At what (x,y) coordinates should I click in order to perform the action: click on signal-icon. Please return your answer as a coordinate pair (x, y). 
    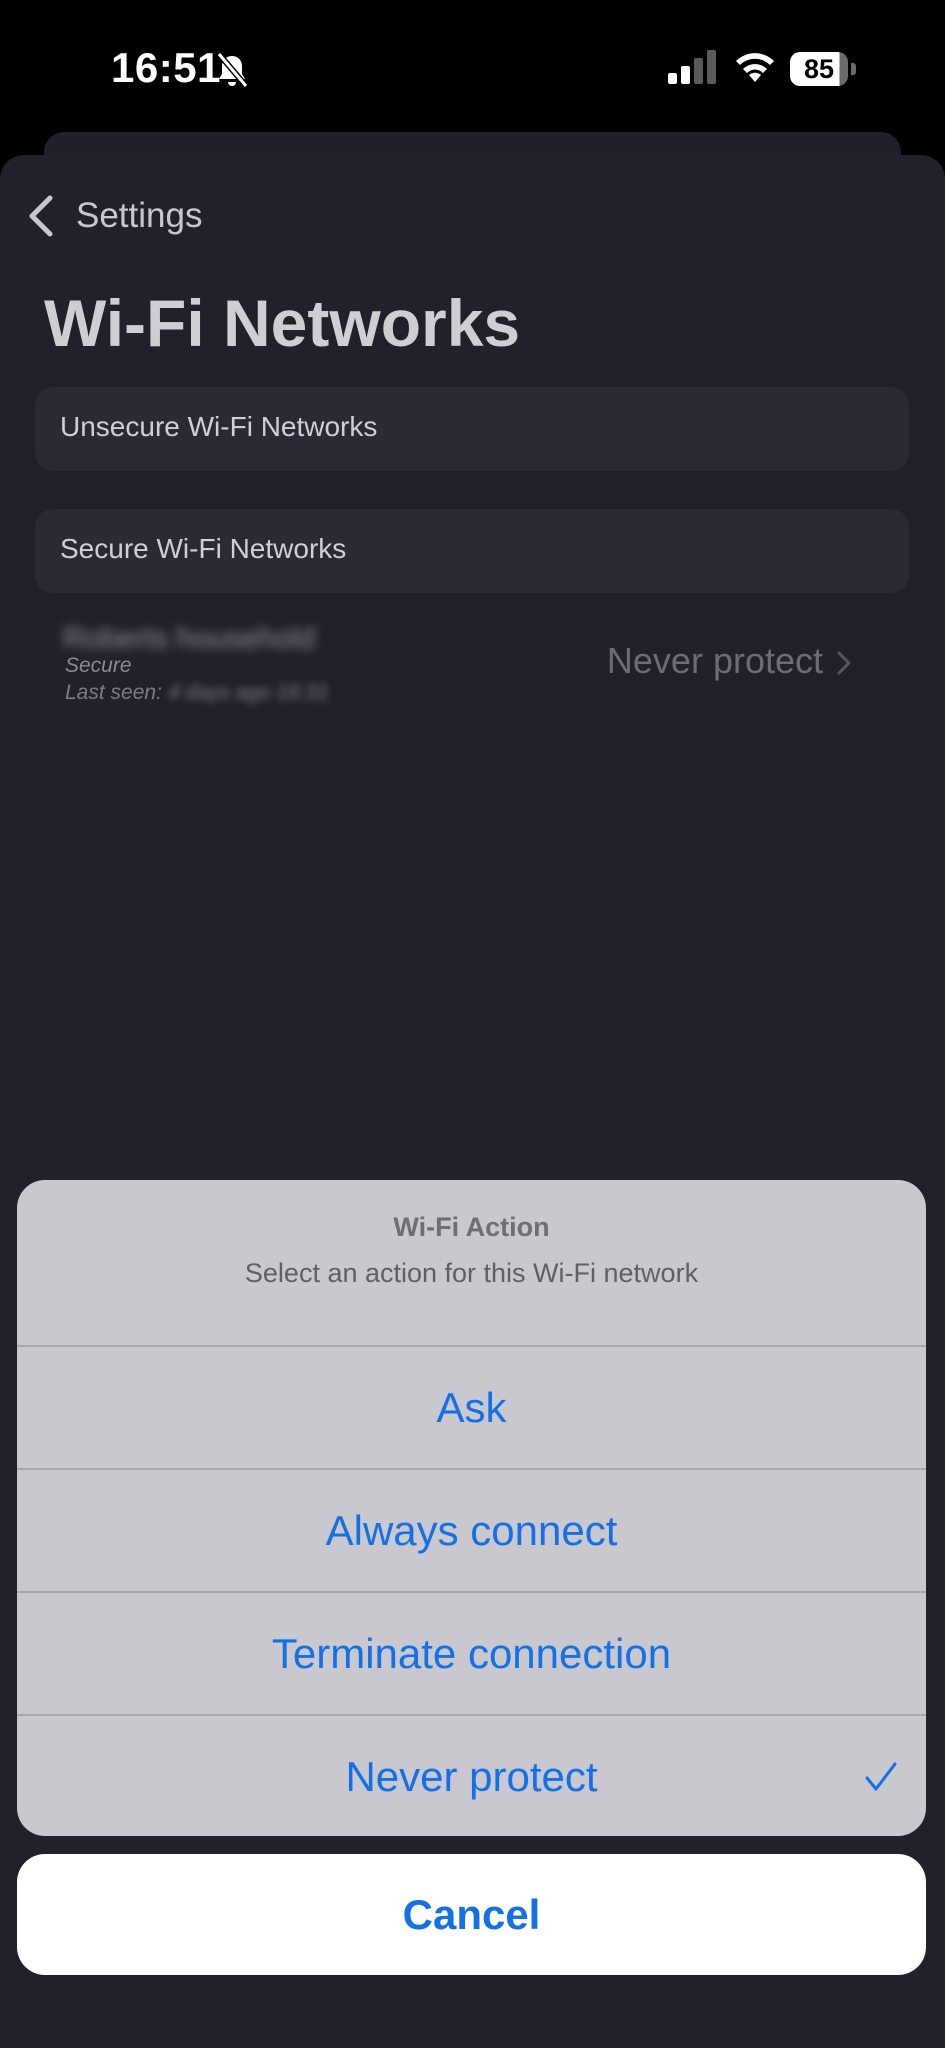
    Looking at the image, I should click on (692, 67).